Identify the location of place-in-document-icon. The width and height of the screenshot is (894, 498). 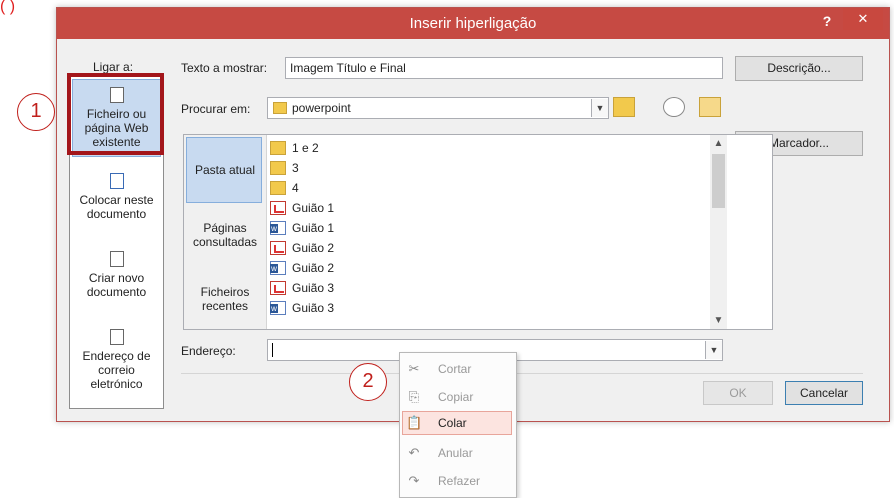
(117, 181).